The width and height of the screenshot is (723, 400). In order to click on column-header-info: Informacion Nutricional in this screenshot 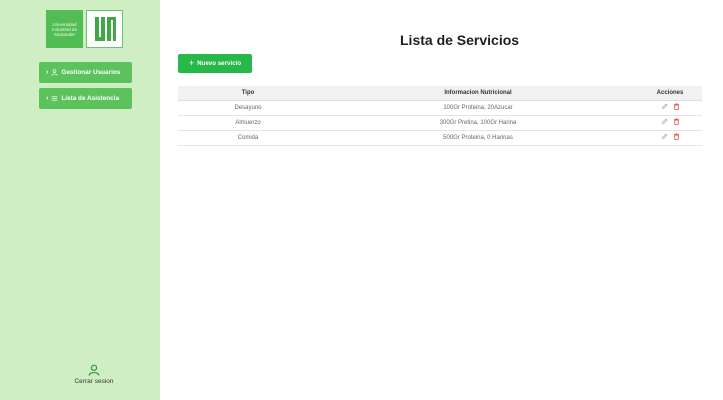, I will do `click(478, 93)`.